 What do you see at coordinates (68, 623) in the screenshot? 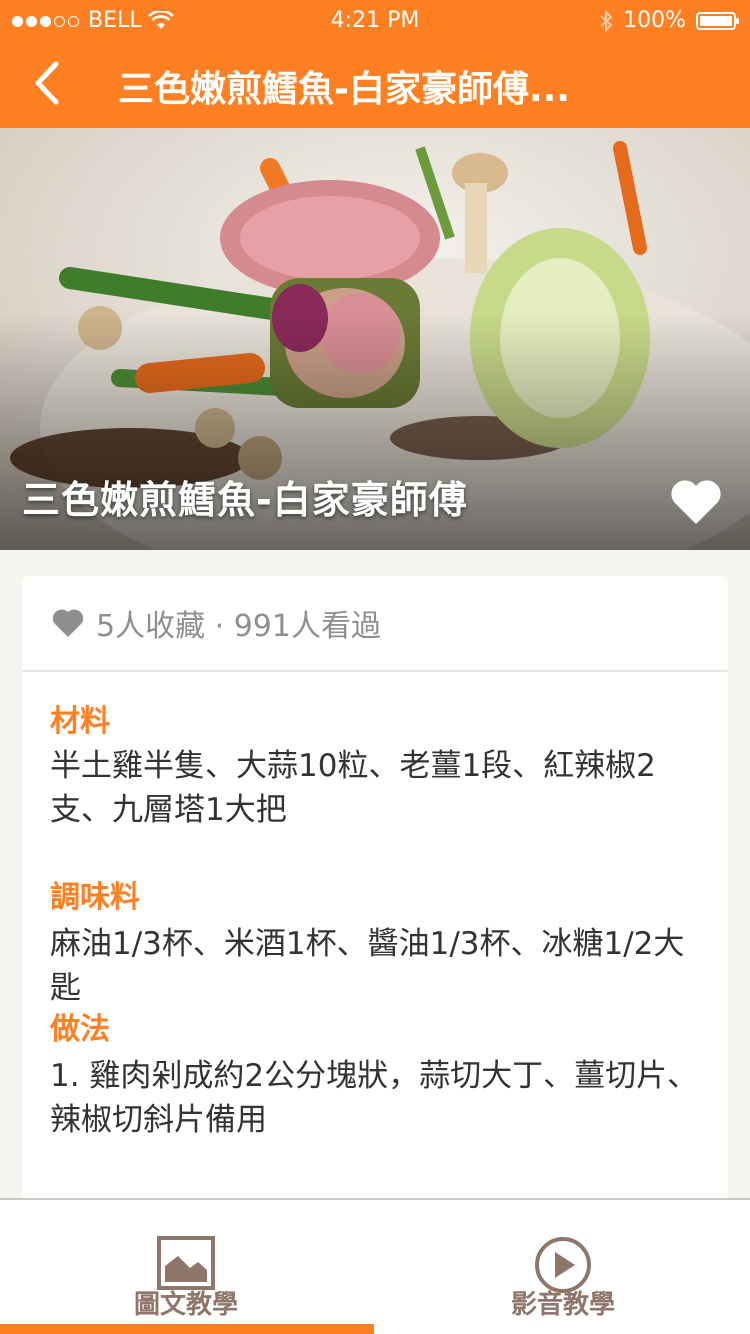
I see `heart-icon` at bounding box center [68, 623].